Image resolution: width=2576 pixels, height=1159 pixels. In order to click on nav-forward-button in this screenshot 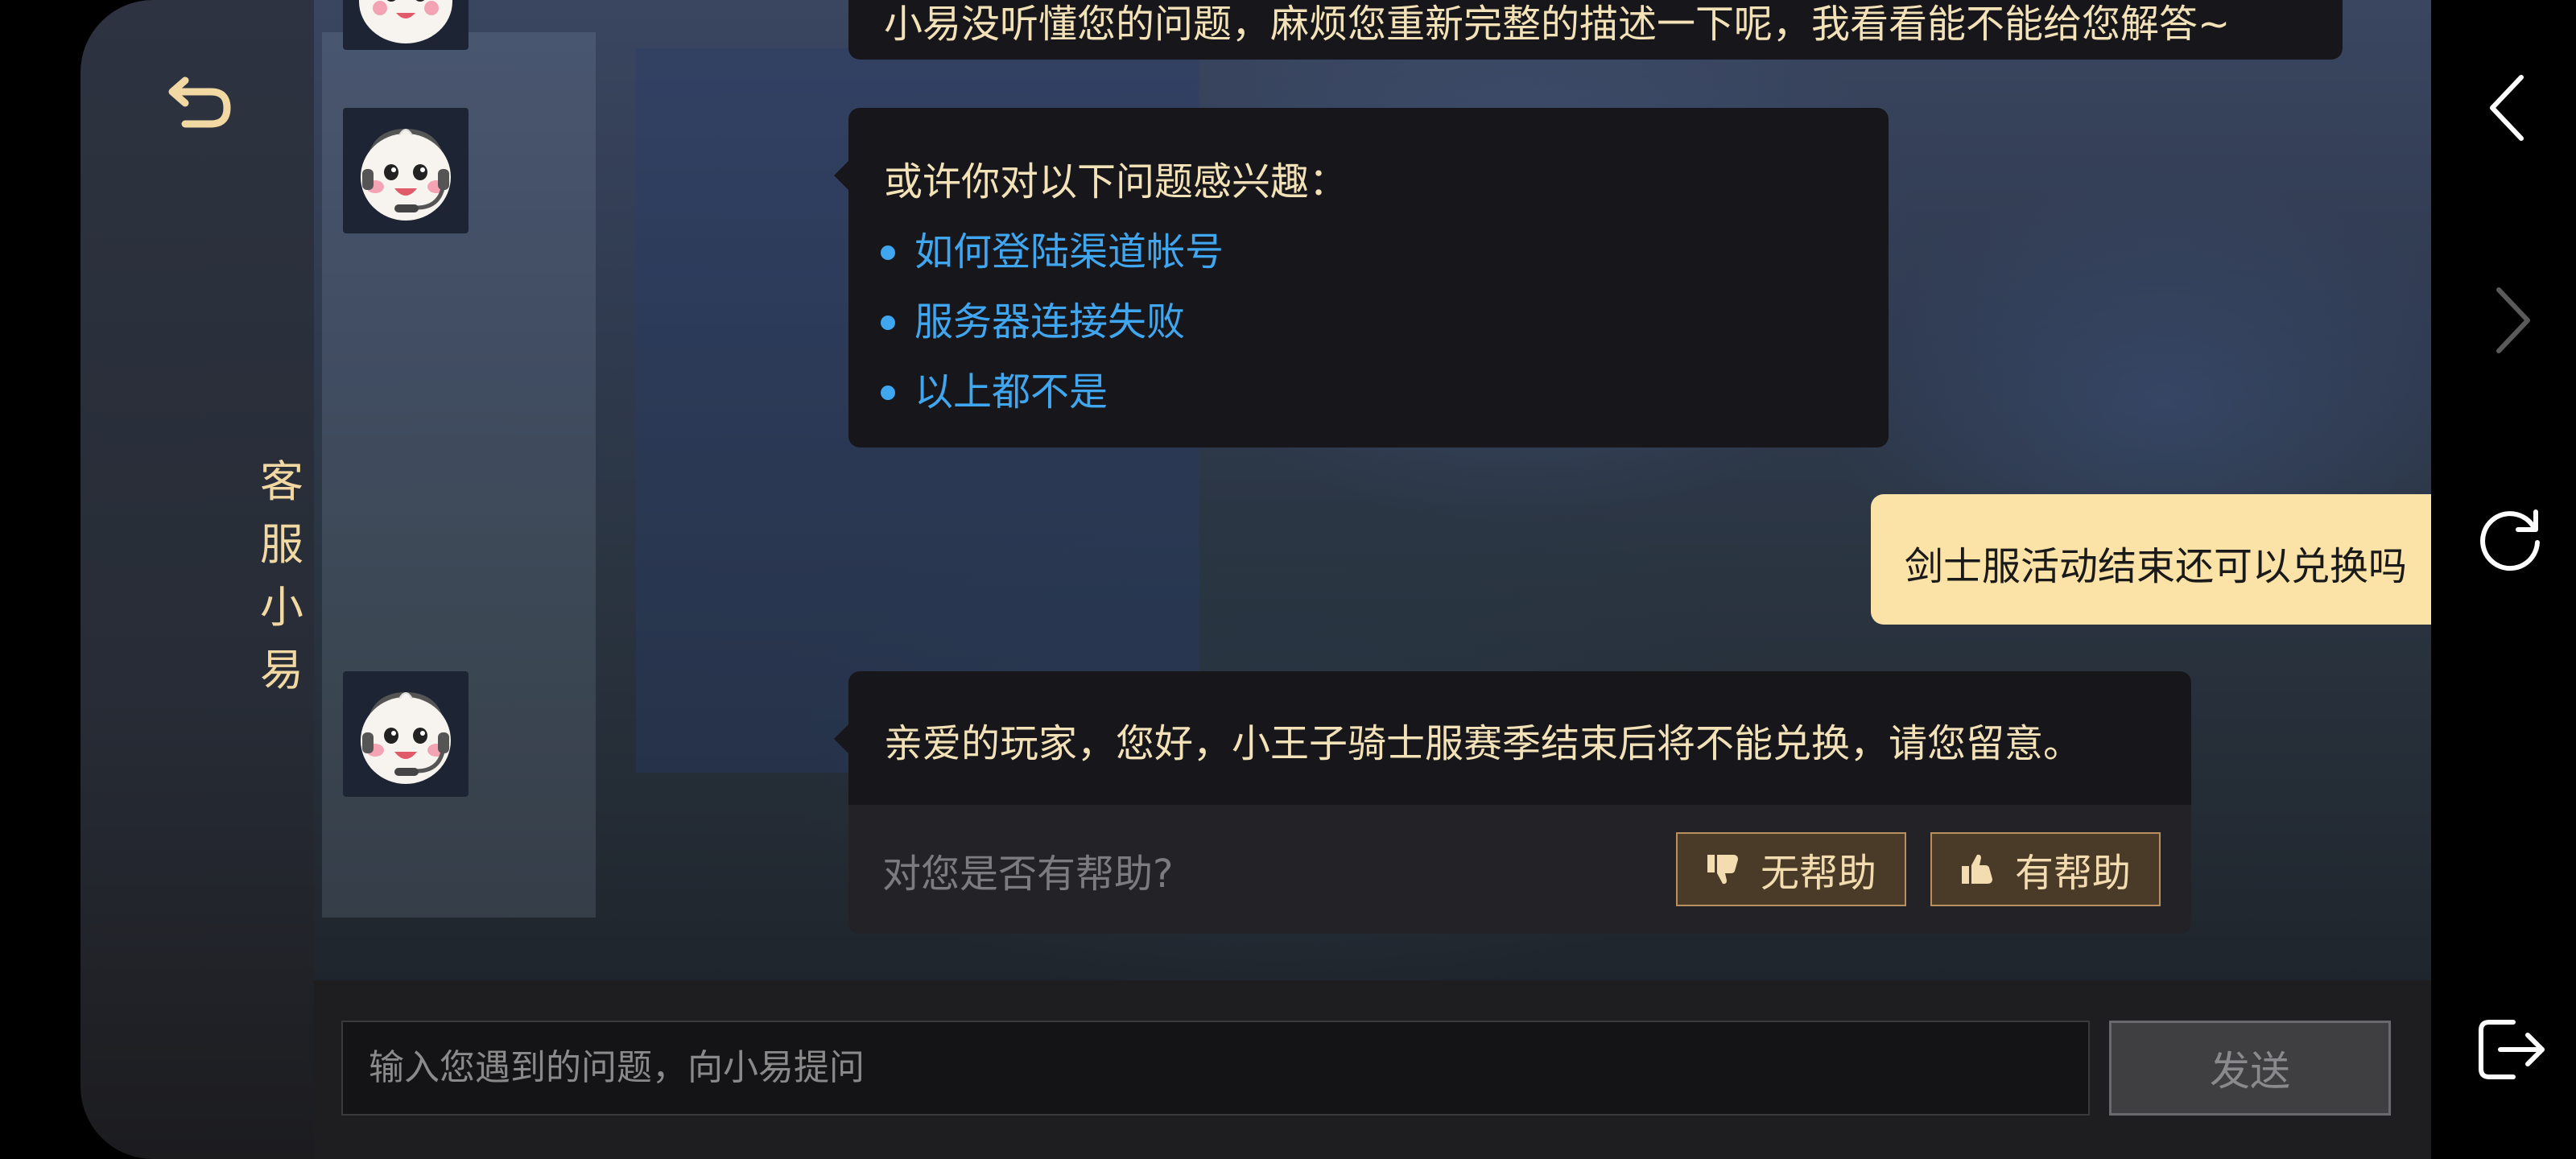, I will do `click(2510, 320)`.